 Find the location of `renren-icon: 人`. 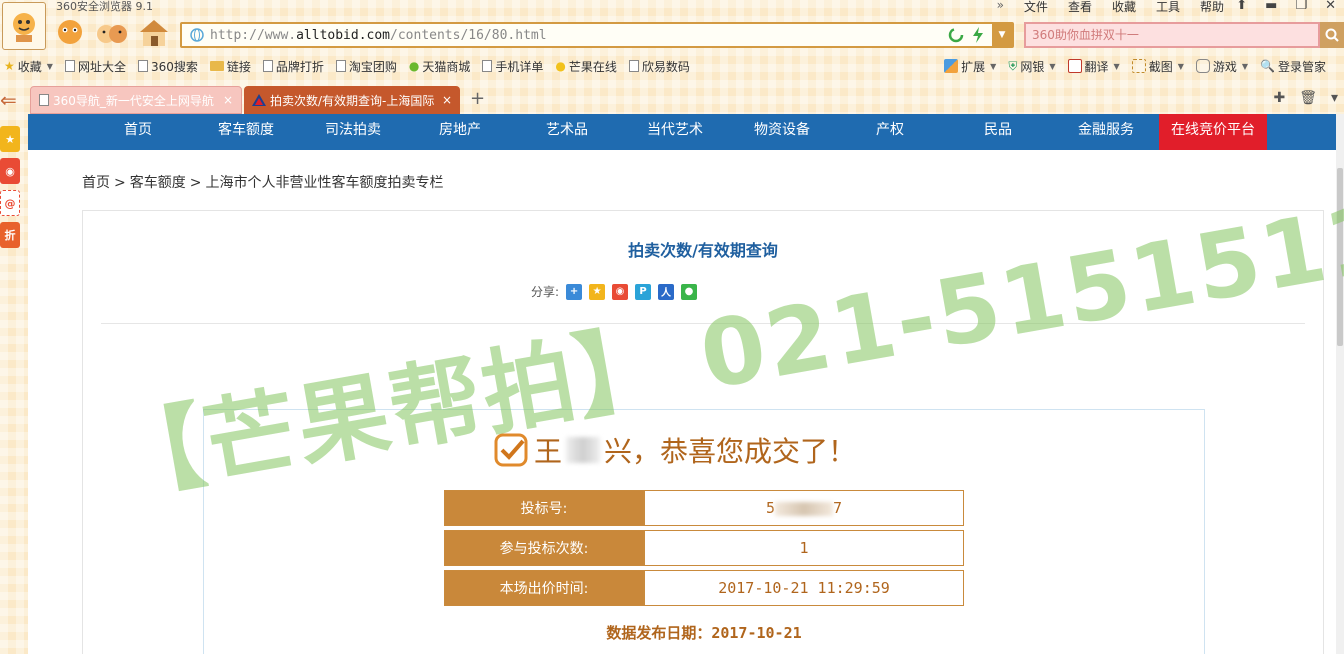

renren-icon: 人 is located at coordinates (666, 291).